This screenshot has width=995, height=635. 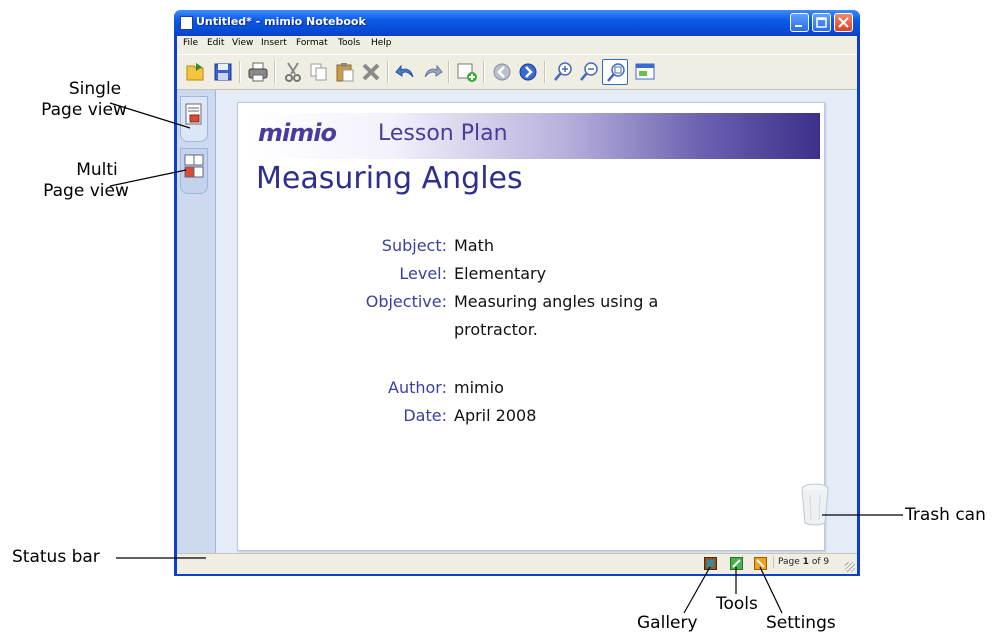 I want to click on toolbar, so click(x=517, y=72).